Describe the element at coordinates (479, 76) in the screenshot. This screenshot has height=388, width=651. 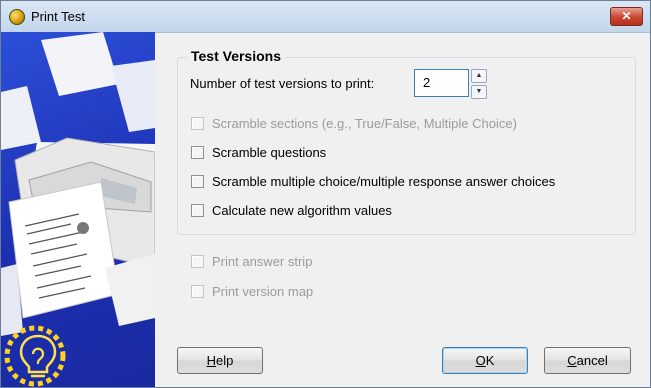
I see `spin-up-icon: ▲` at that location.